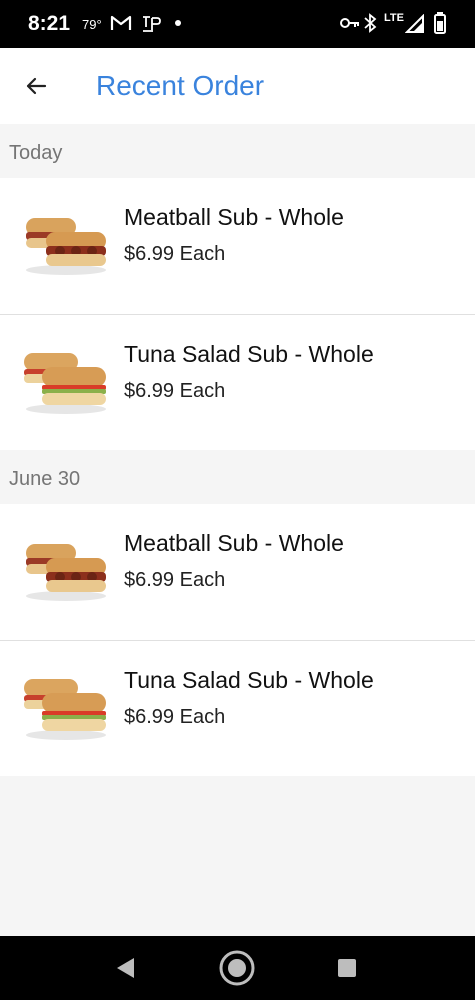 The image size is (475, 1000). Describe the element at coordinates (237, 151) in the screenshot. I see `section-header-today: Today` at that location.